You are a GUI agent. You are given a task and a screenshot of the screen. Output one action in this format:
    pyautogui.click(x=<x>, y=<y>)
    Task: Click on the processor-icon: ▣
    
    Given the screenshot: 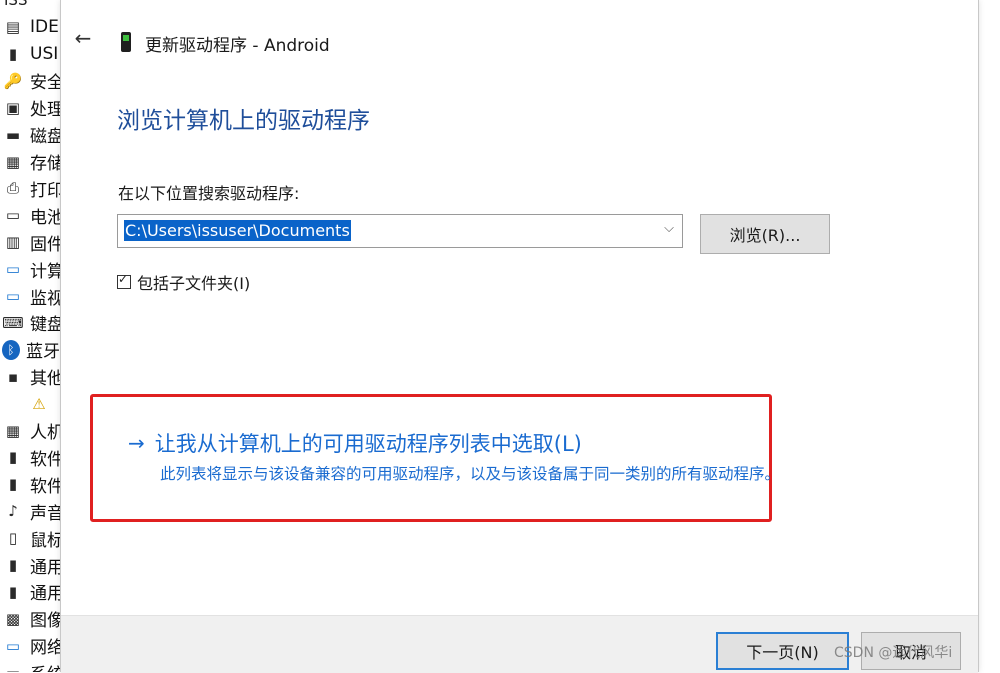 What is the action you would take?
    pyautogui.click(x=13, y=107)
    